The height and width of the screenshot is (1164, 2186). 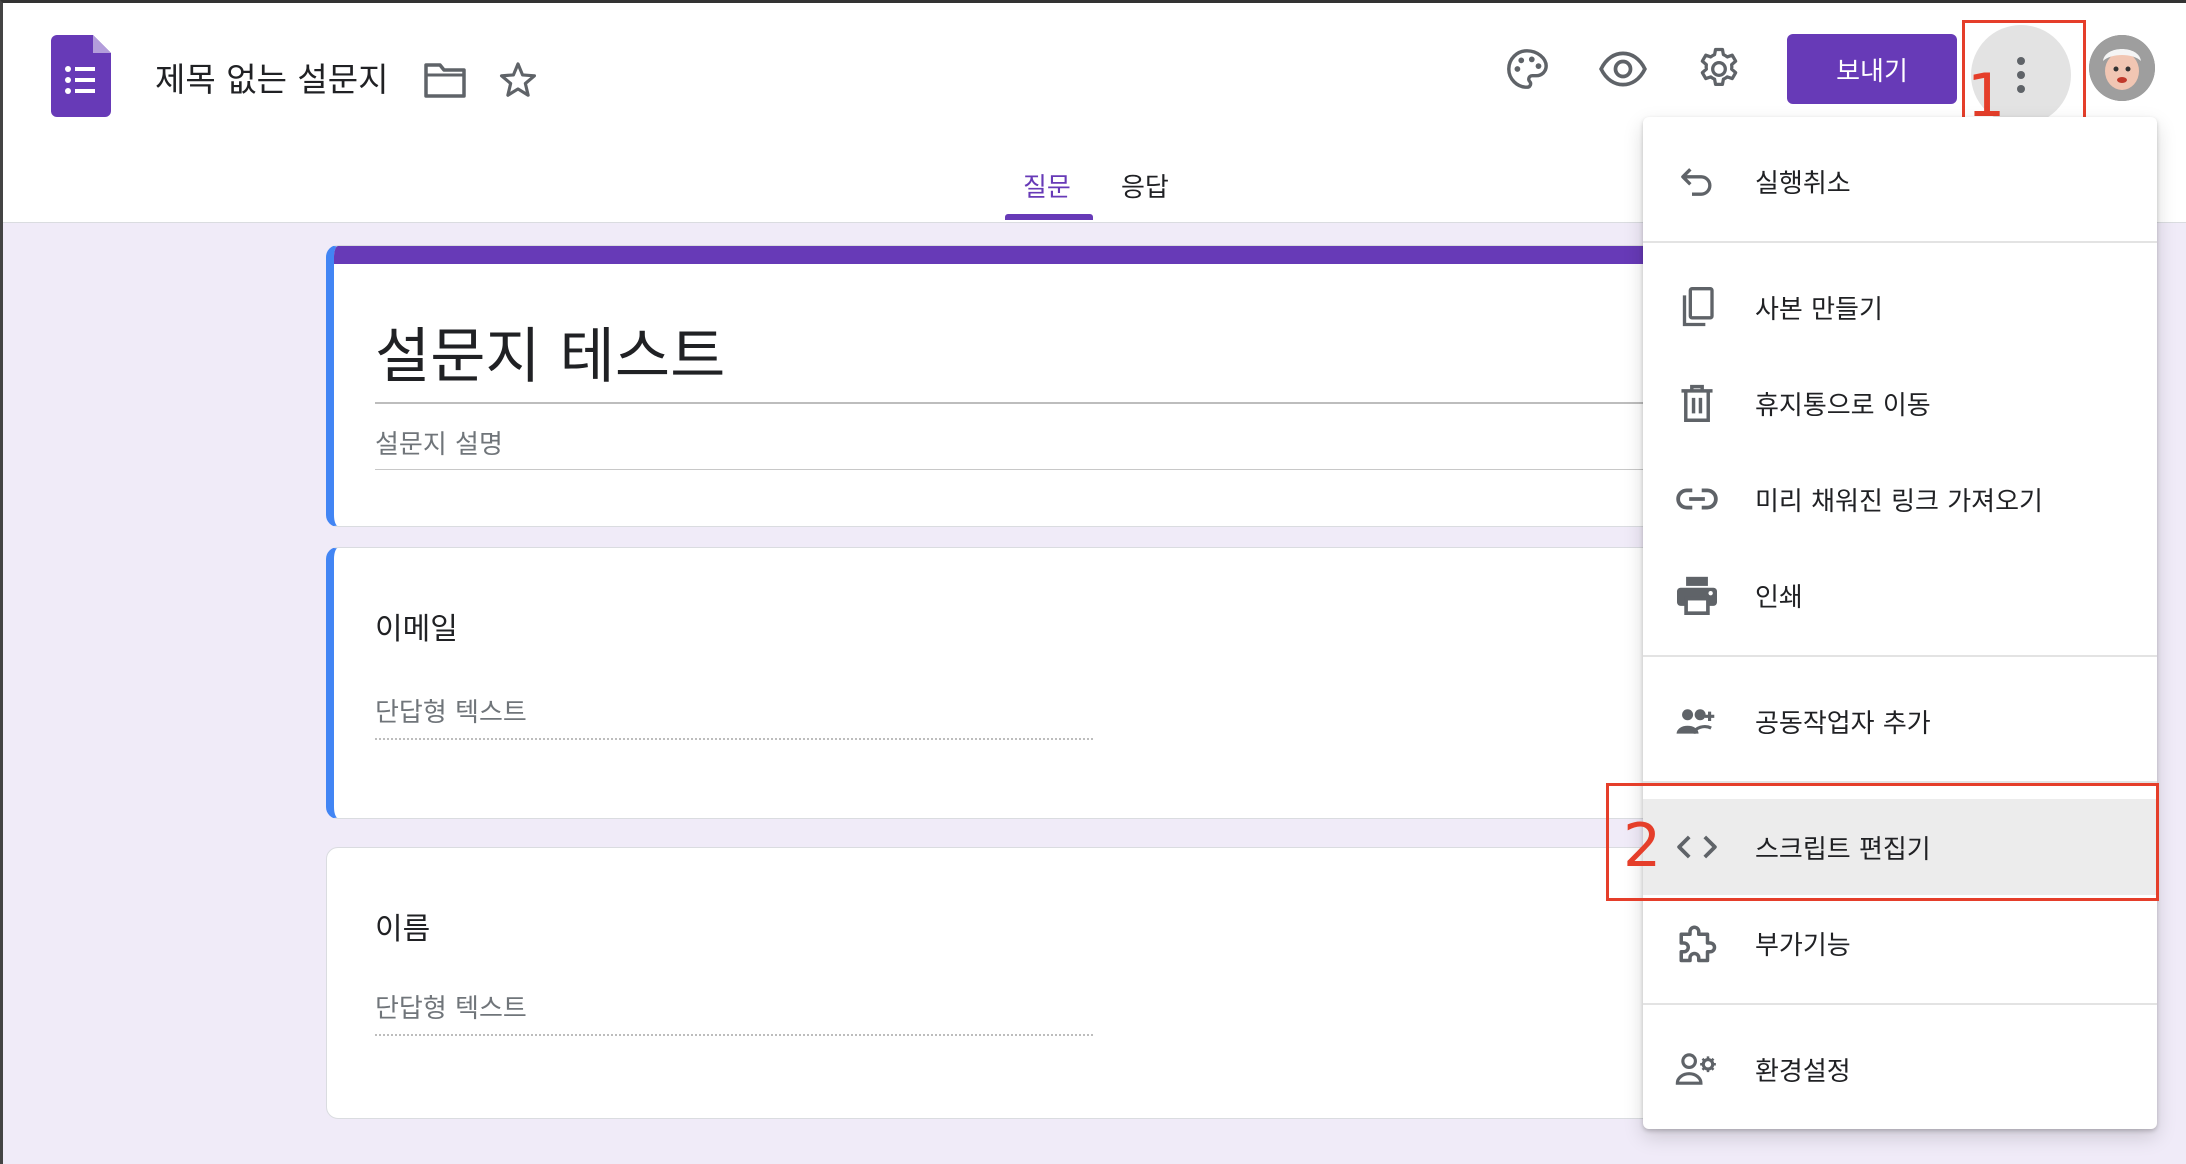 What do you see at coordinates (1803, 945) in the screenshot?
I see `menu-item-label: 부가기능` at bounding box center [1803, 945].